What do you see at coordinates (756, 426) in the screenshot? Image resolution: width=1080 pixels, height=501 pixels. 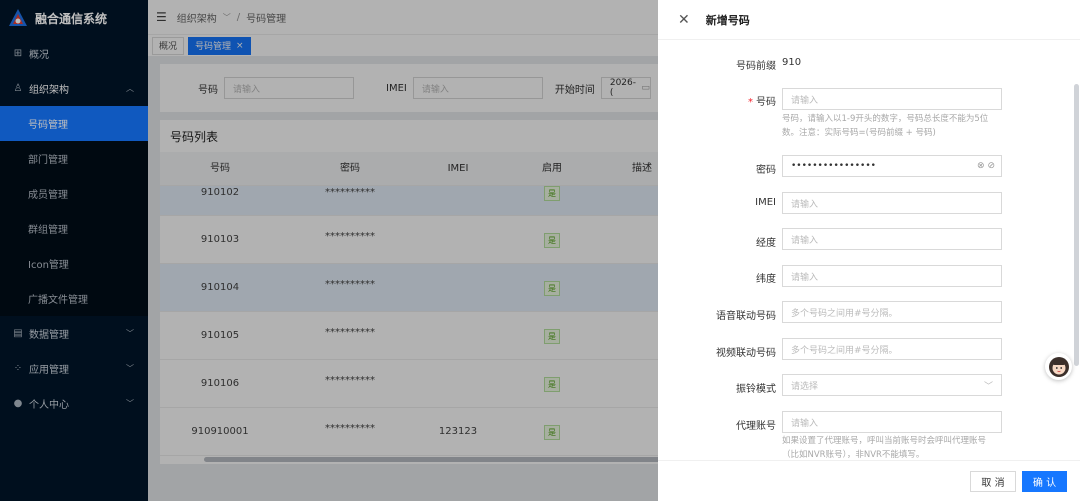 I see `field-label-proxy: 代理账号` at bounding box center [756, 426].